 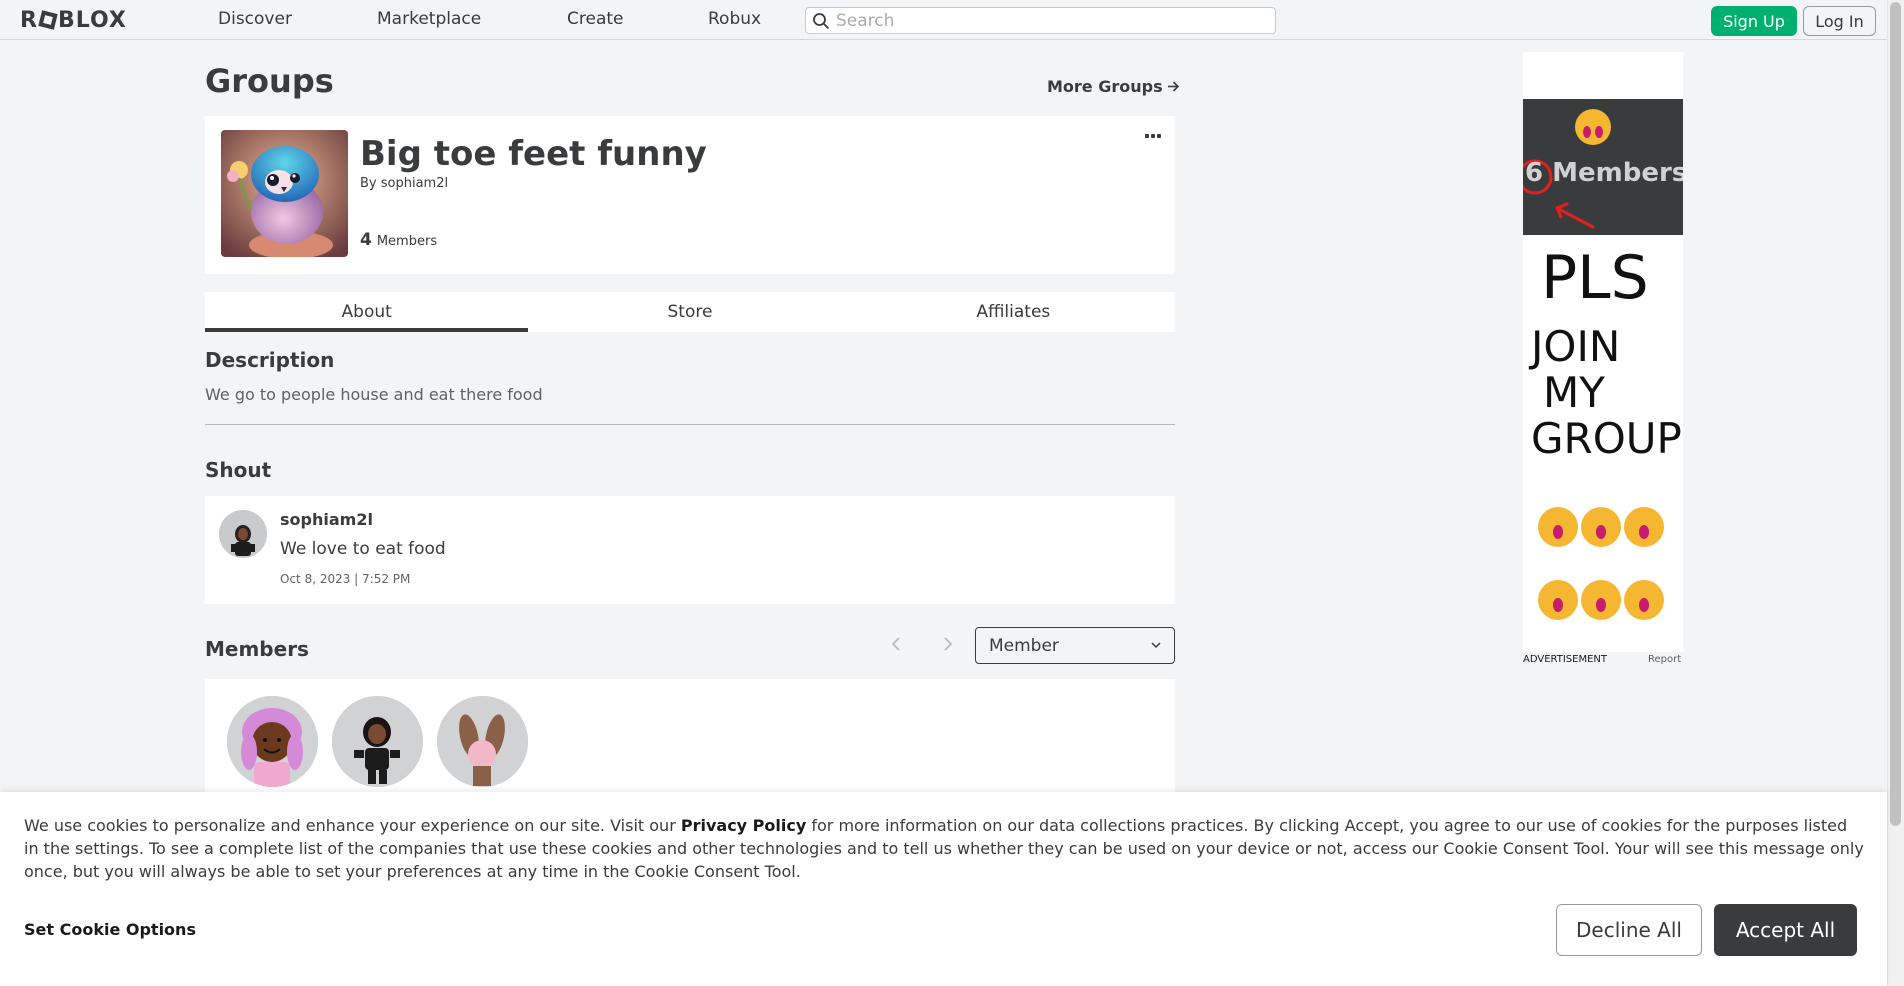 I want to click on group-emblem-image, so click(x=284, y=193).